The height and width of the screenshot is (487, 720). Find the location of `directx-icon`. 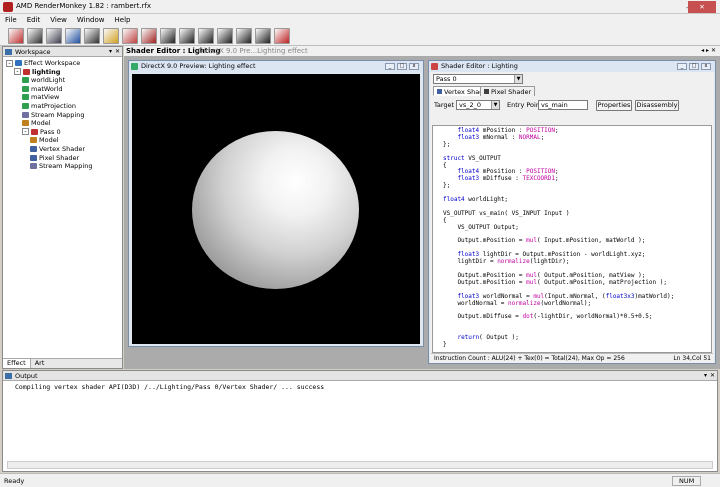

directx-icon is located at coordinates (134, 66).